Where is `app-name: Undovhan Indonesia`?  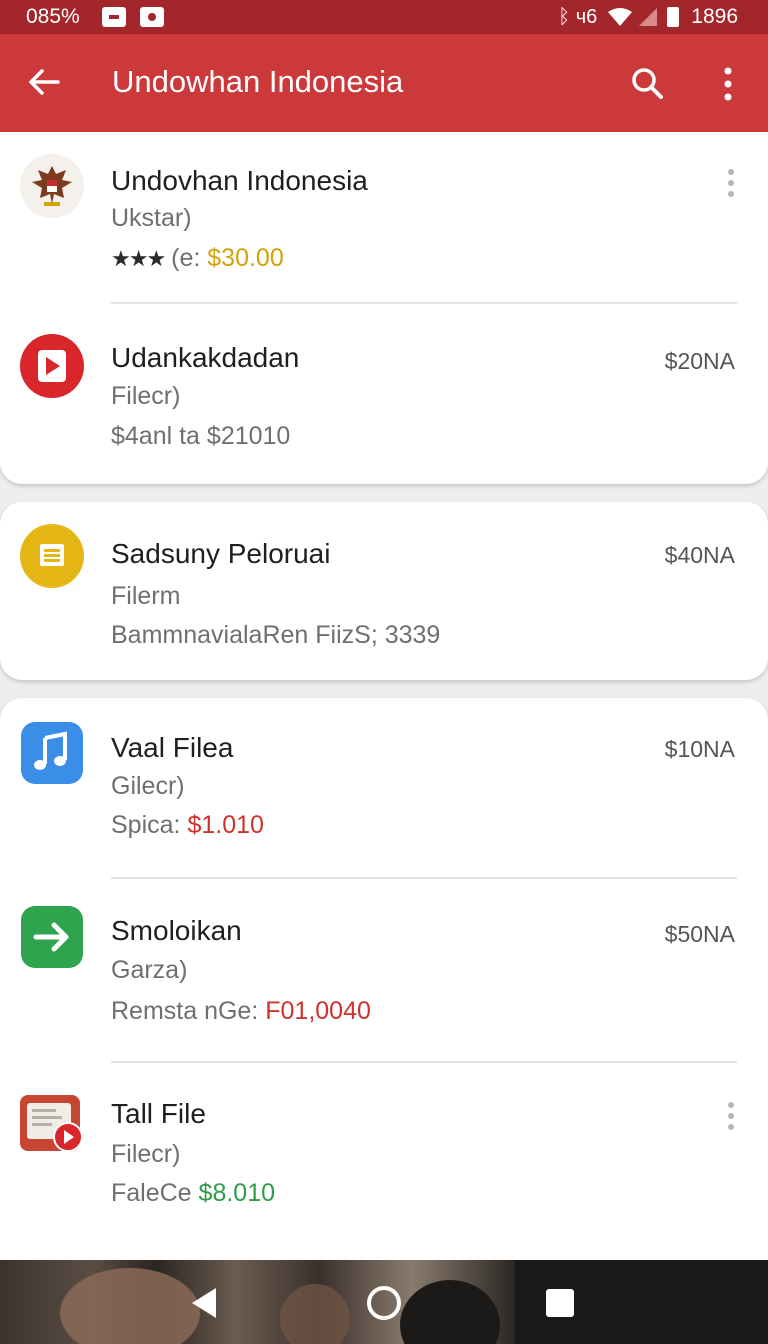 app-name: Undovhan Indonesia is located at coordinates (239, 180).